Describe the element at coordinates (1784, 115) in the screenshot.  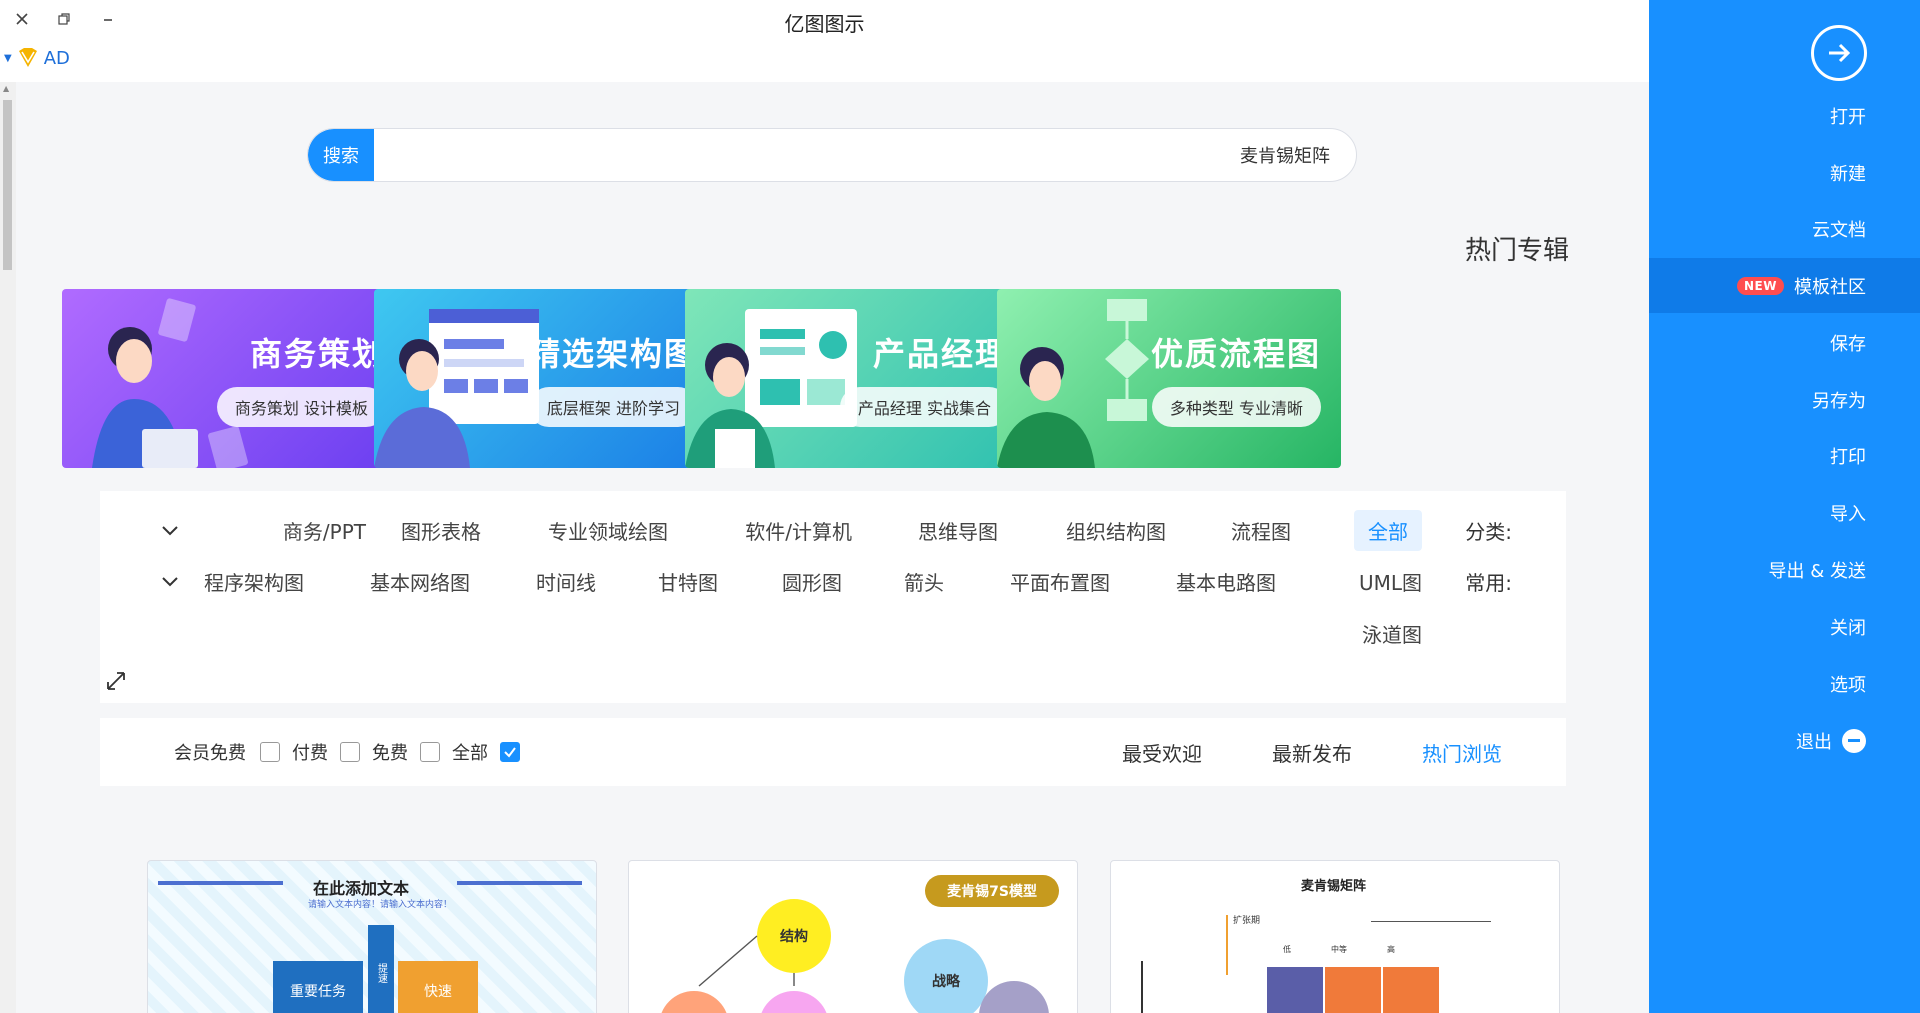
I see `sidebar-item-open: 打开` at that location.